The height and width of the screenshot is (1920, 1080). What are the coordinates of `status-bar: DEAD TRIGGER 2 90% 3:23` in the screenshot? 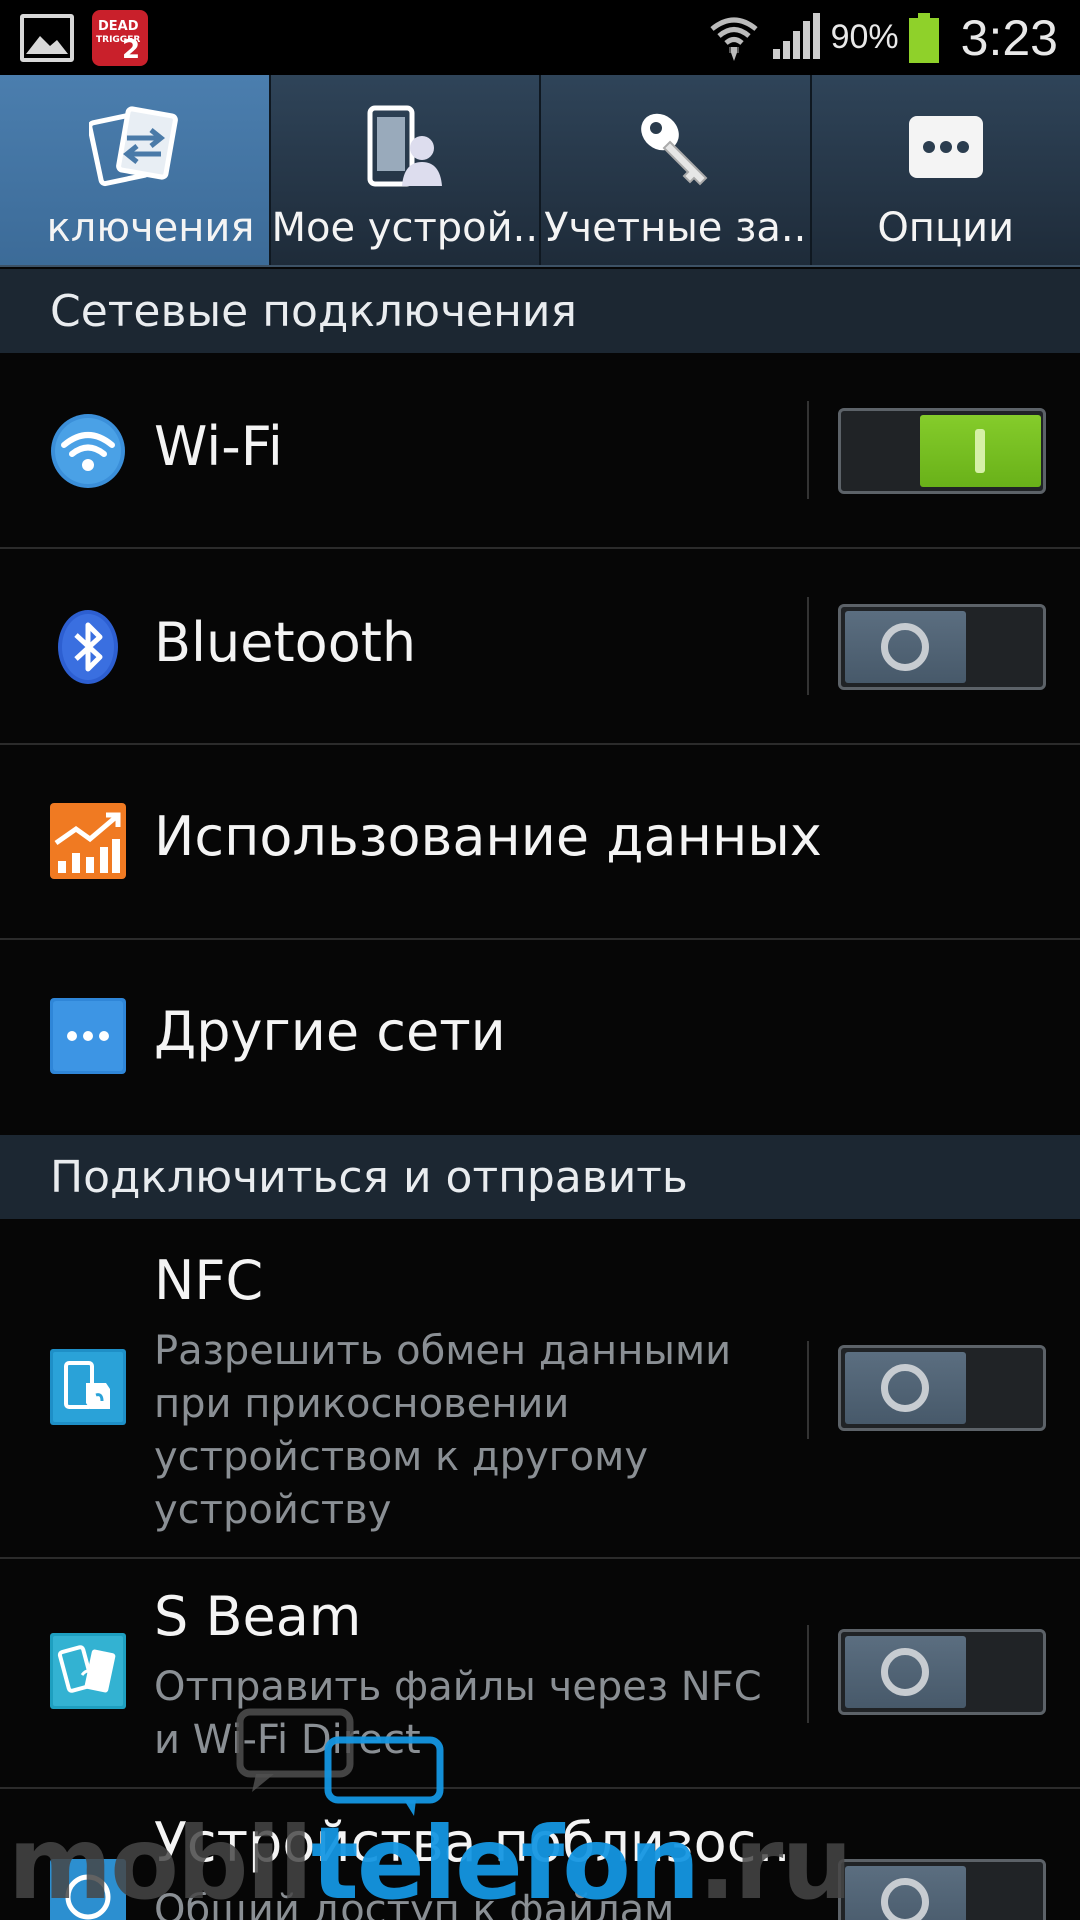 It's located at (540, 37).